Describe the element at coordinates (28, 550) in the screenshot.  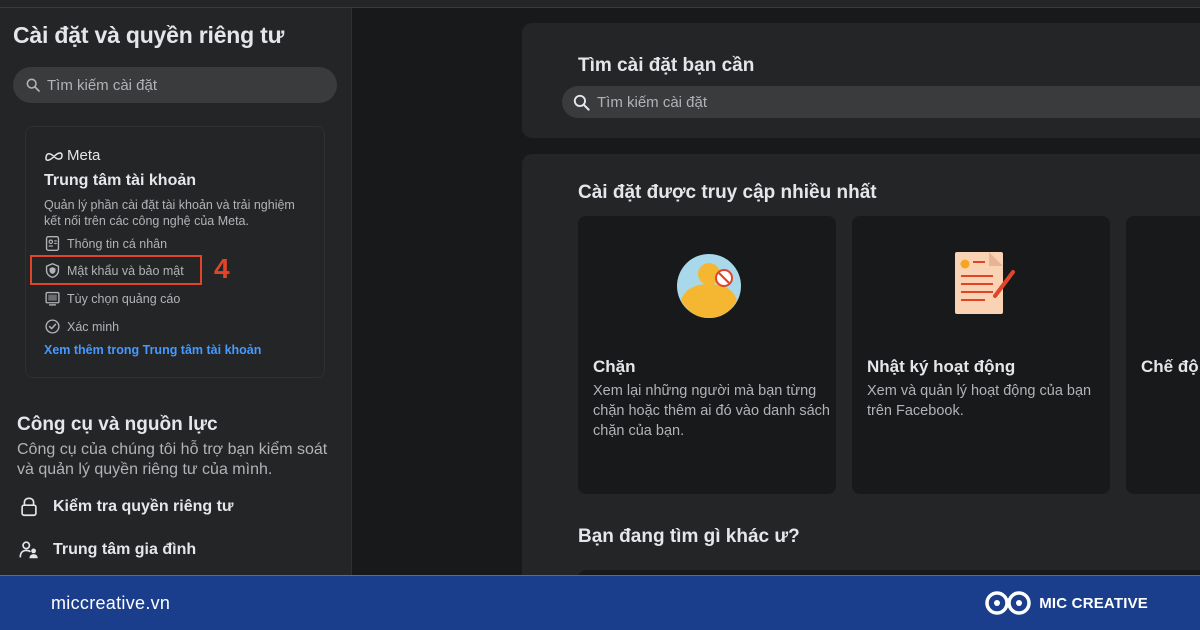
I see `family-icon` at that location.